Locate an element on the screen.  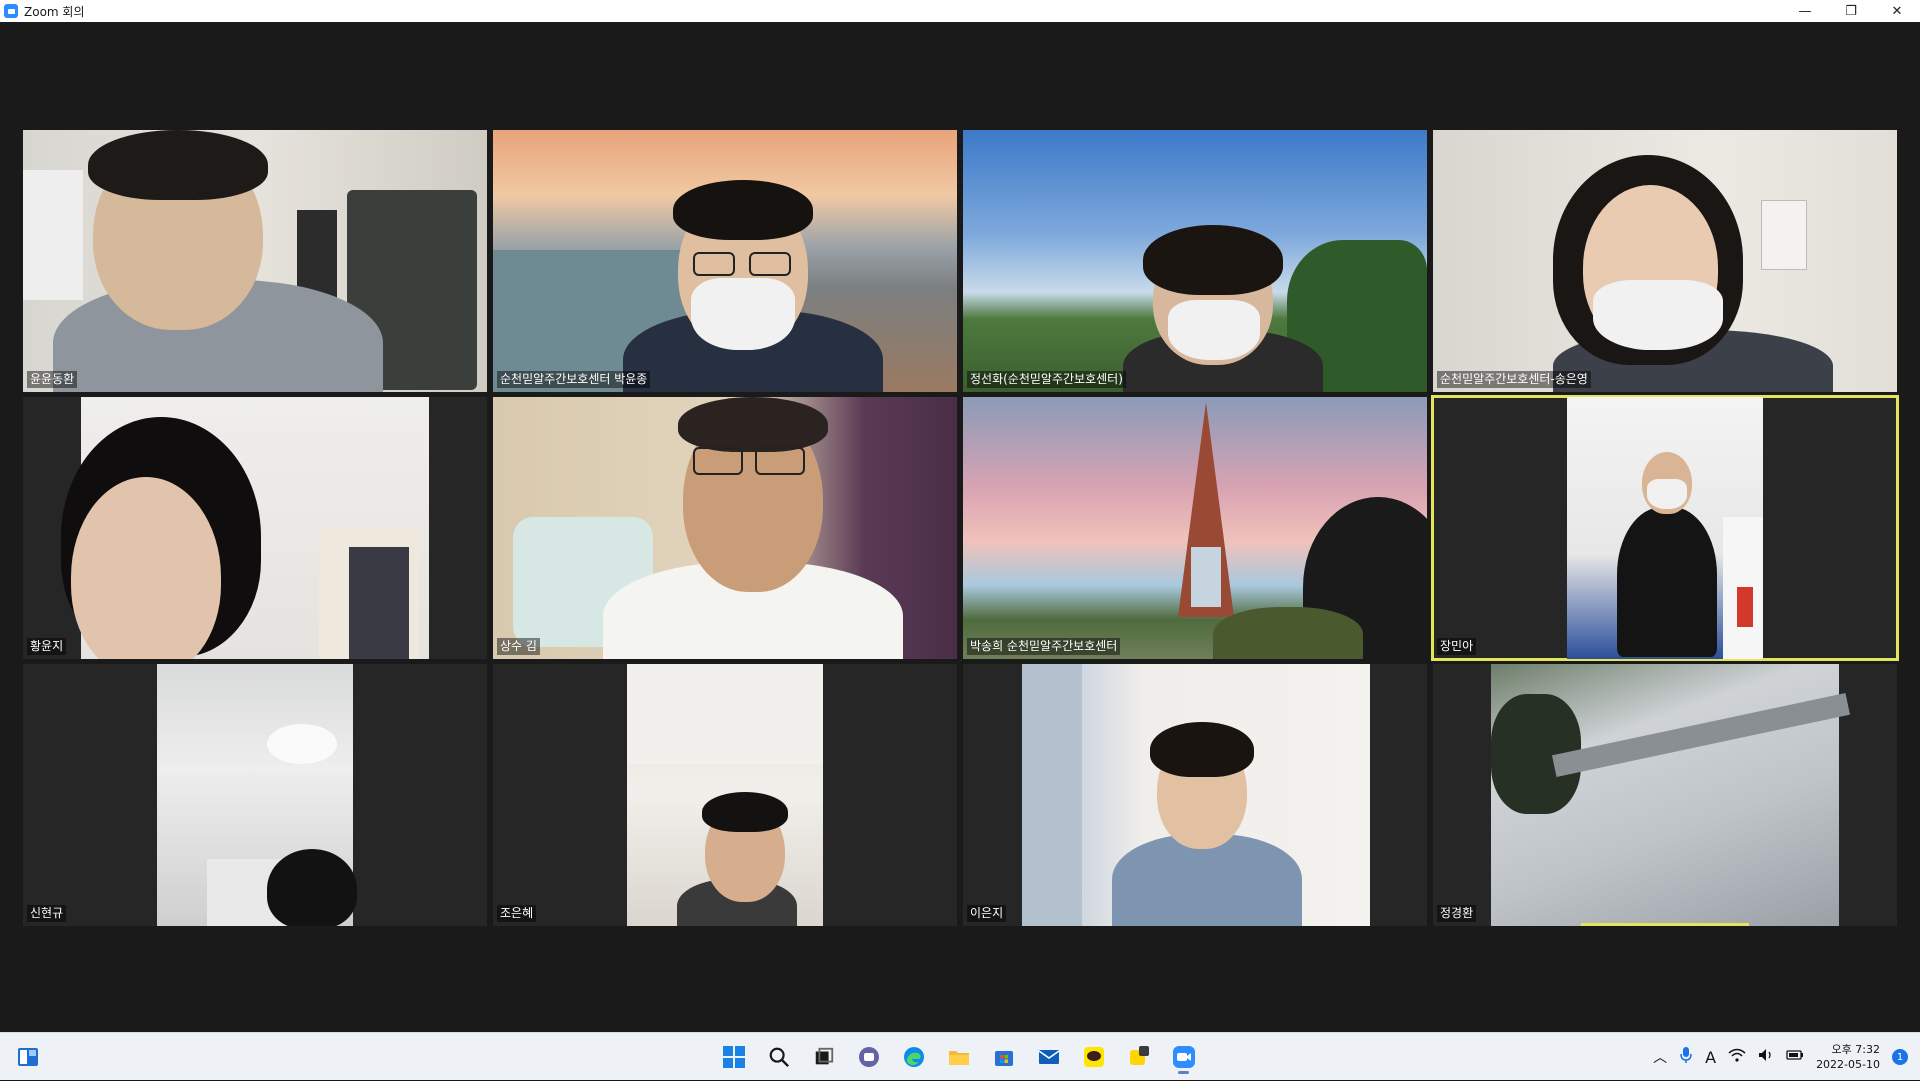
participant-tile-3: 정선화(순천믿알주간보호센터) is located at coordinates (1195, 261).